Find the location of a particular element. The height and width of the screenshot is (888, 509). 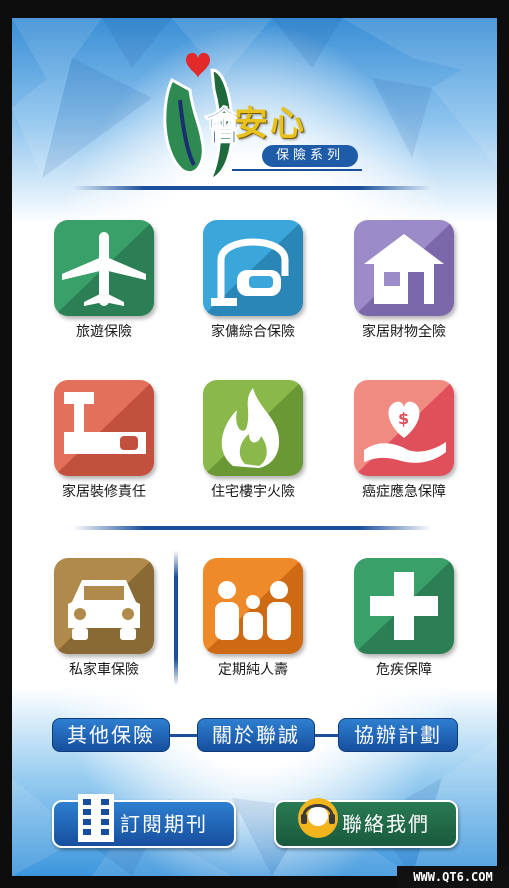

car-icon is located at coordinates (104, 606).